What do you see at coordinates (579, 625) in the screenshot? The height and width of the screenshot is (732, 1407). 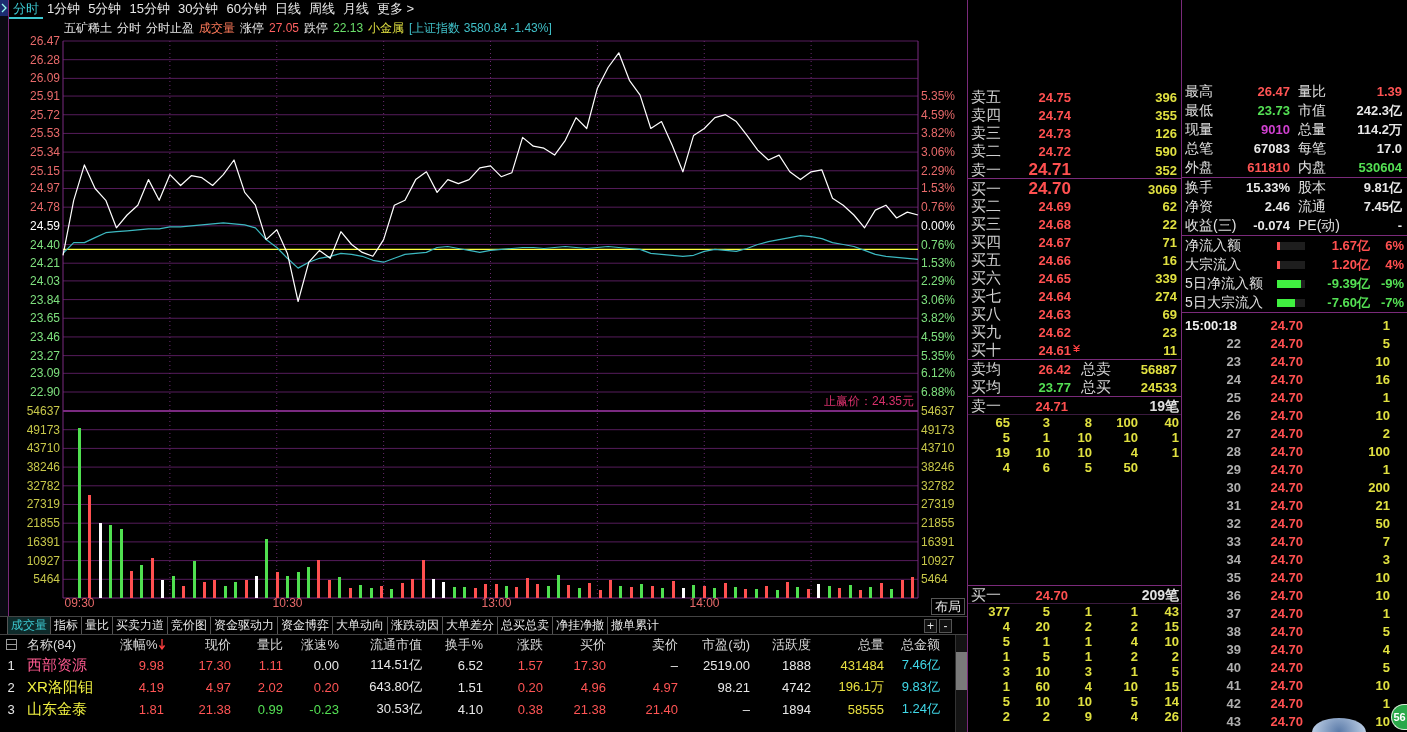 I see `indicator-tab: 净挂净撤` at bounding box center [579, 625].